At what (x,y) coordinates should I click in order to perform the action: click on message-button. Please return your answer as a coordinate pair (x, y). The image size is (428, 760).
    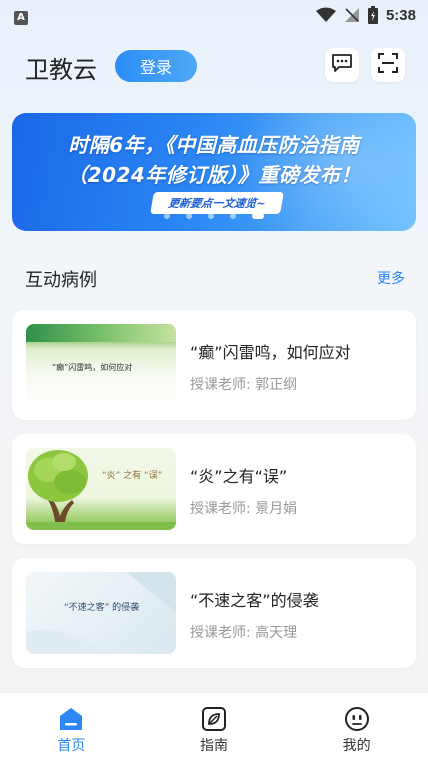
    Looking at the image, I should click on (342, 65).